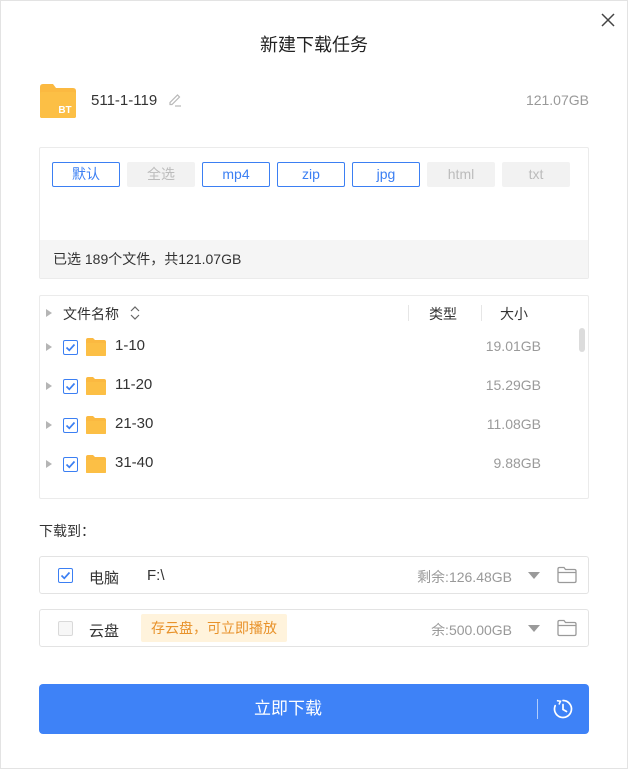 This screenshot has height=769, width=628. What do you see at coordinates (104, 578) in the screenshot?
I see `pc-label: 电脑` at bounding box center [104, 578].